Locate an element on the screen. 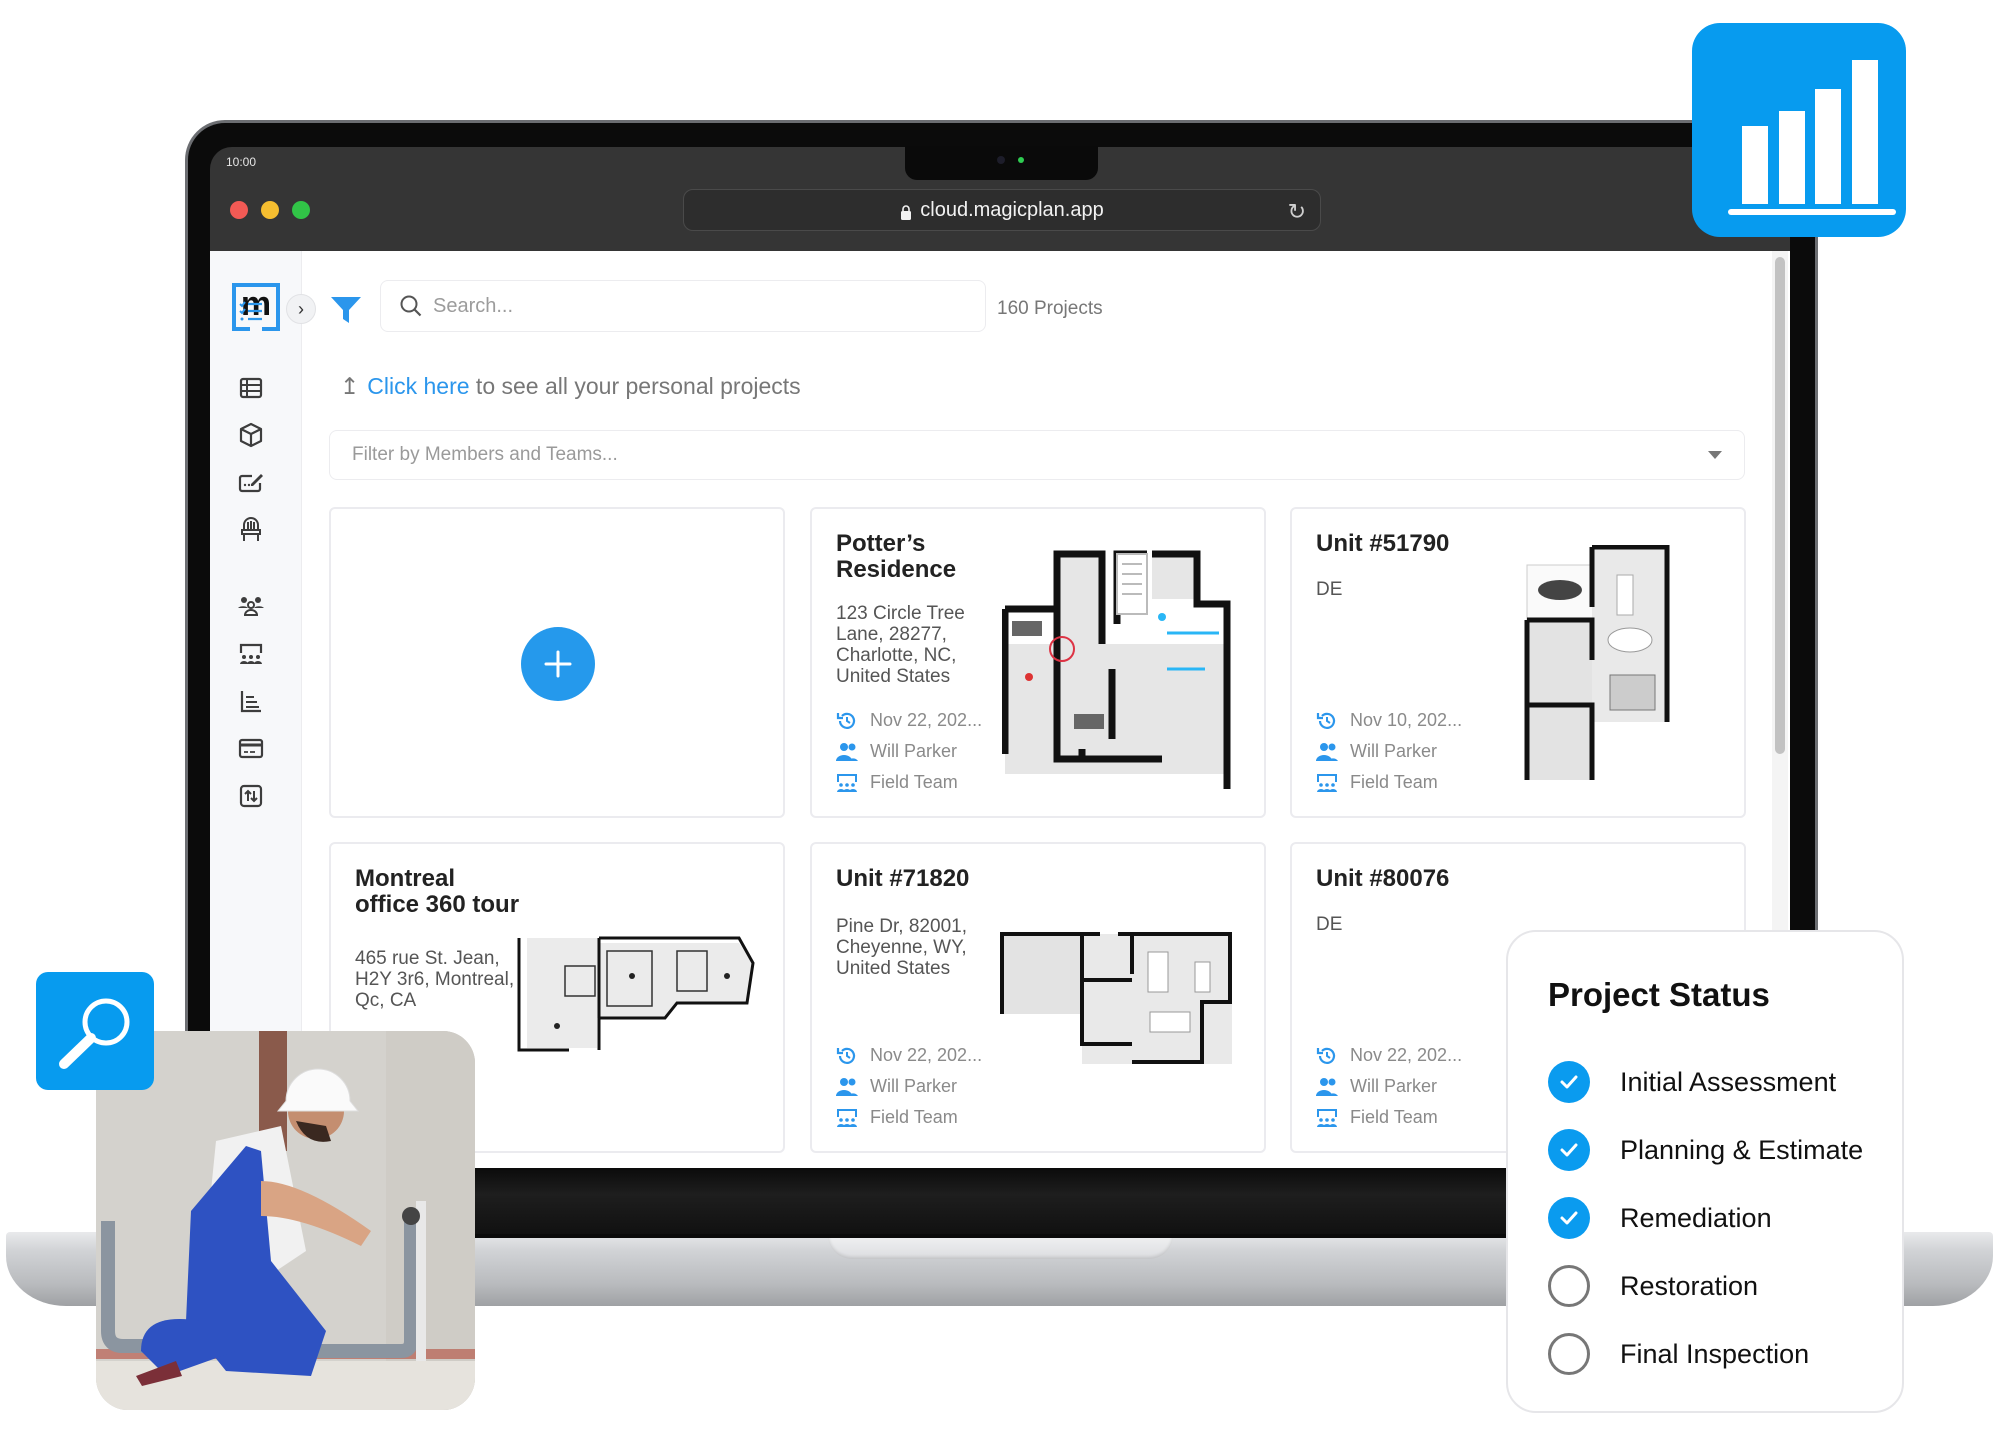  edit-form-icon is located at coordinates (250, 483).